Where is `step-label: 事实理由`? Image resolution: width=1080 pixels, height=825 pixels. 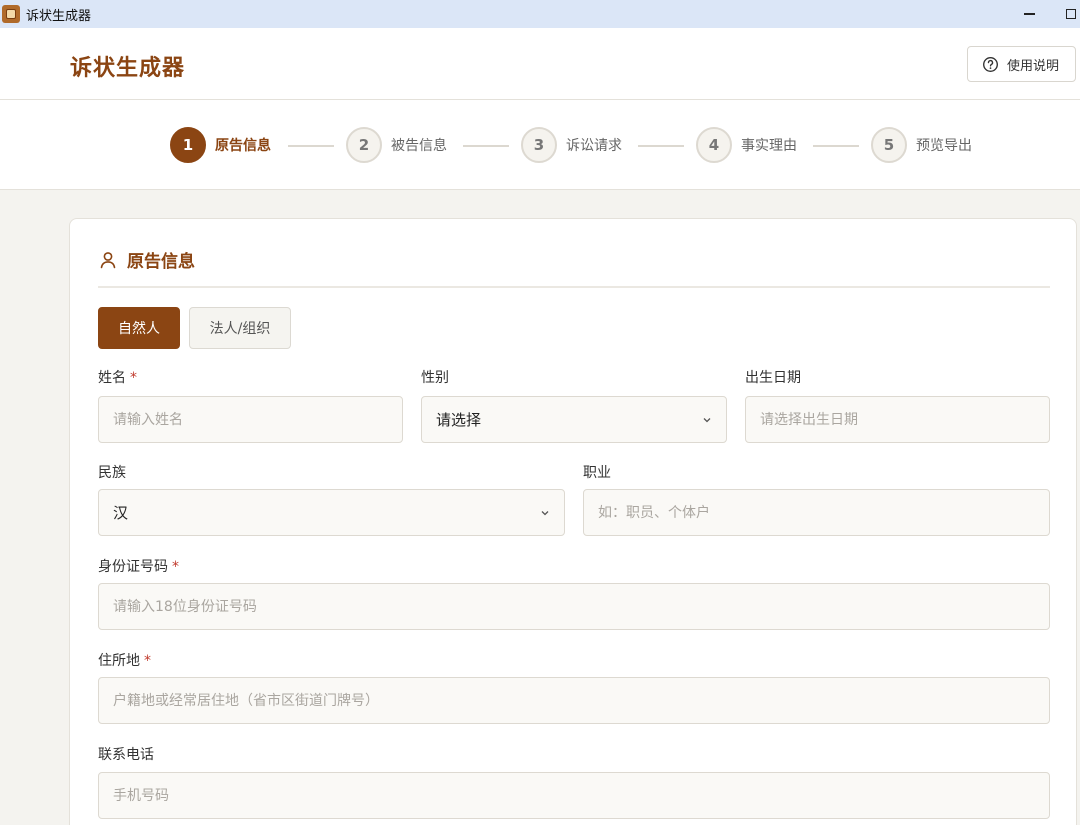 step-label: 事实理由 is located at coordinates (769, 146).